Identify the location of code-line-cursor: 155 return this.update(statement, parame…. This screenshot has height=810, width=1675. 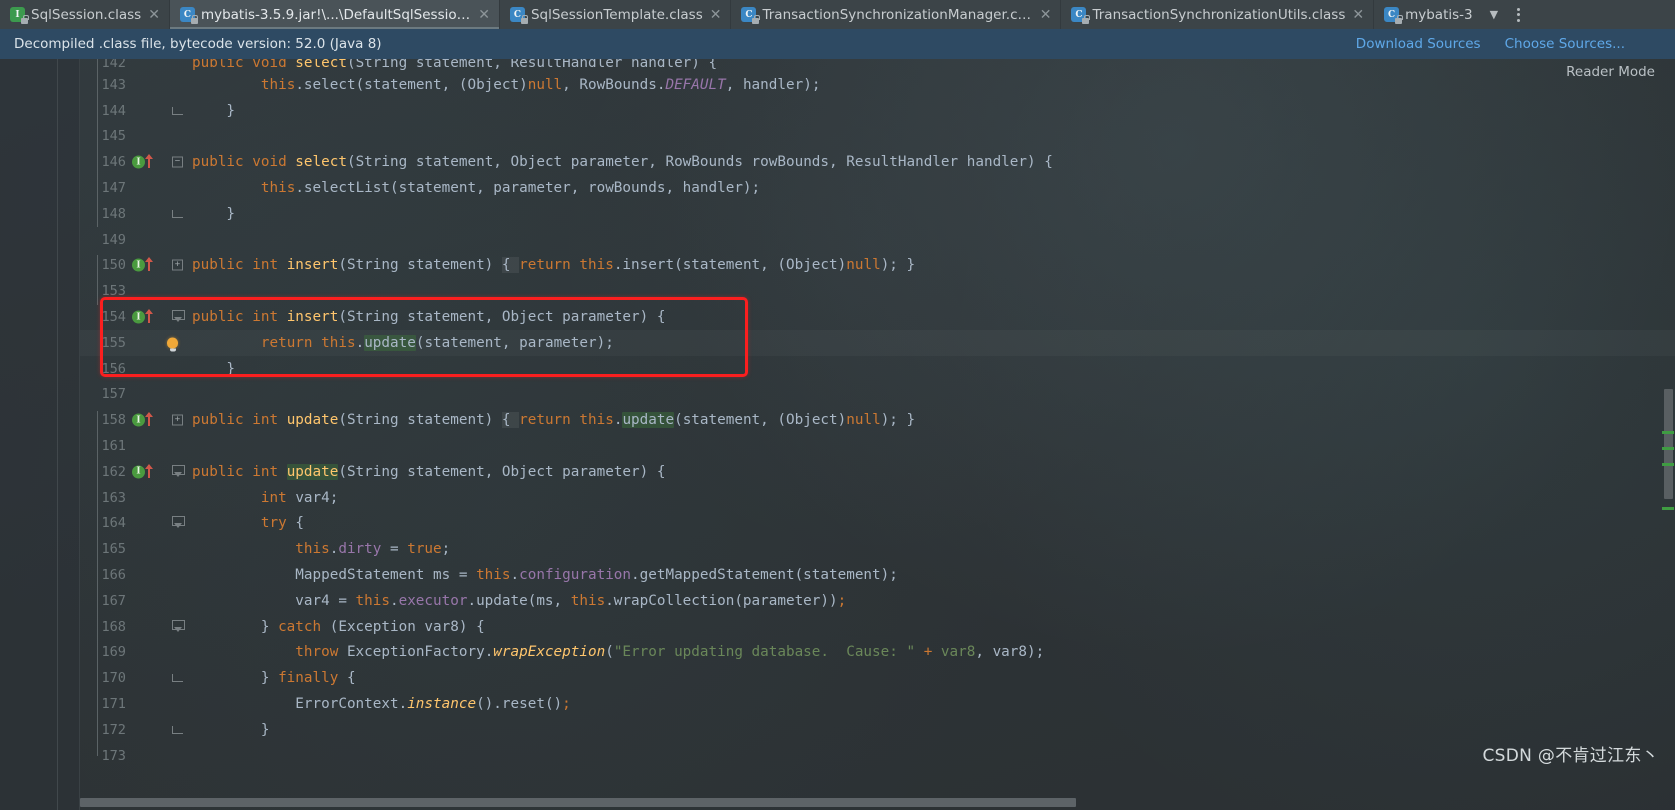
(877, 343).